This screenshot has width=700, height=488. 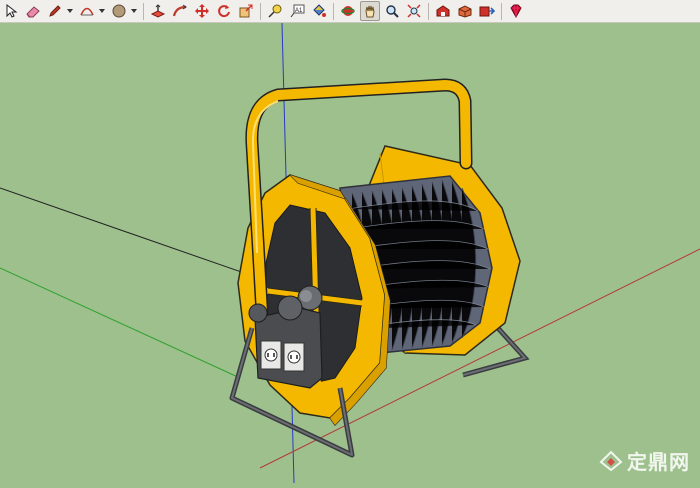 I want to click on pan-icon, so click(x=370, y=11).